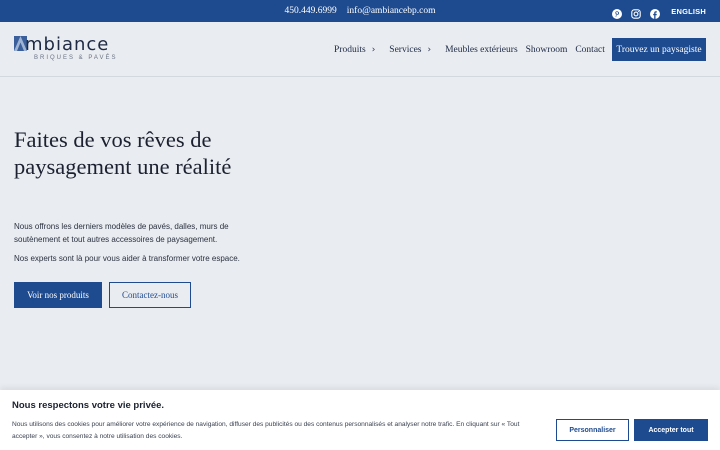 The width and height of the screenshot is (720, 450). I want to click on accept-all-cookies-button: Accepter tout, so click(671, 430).